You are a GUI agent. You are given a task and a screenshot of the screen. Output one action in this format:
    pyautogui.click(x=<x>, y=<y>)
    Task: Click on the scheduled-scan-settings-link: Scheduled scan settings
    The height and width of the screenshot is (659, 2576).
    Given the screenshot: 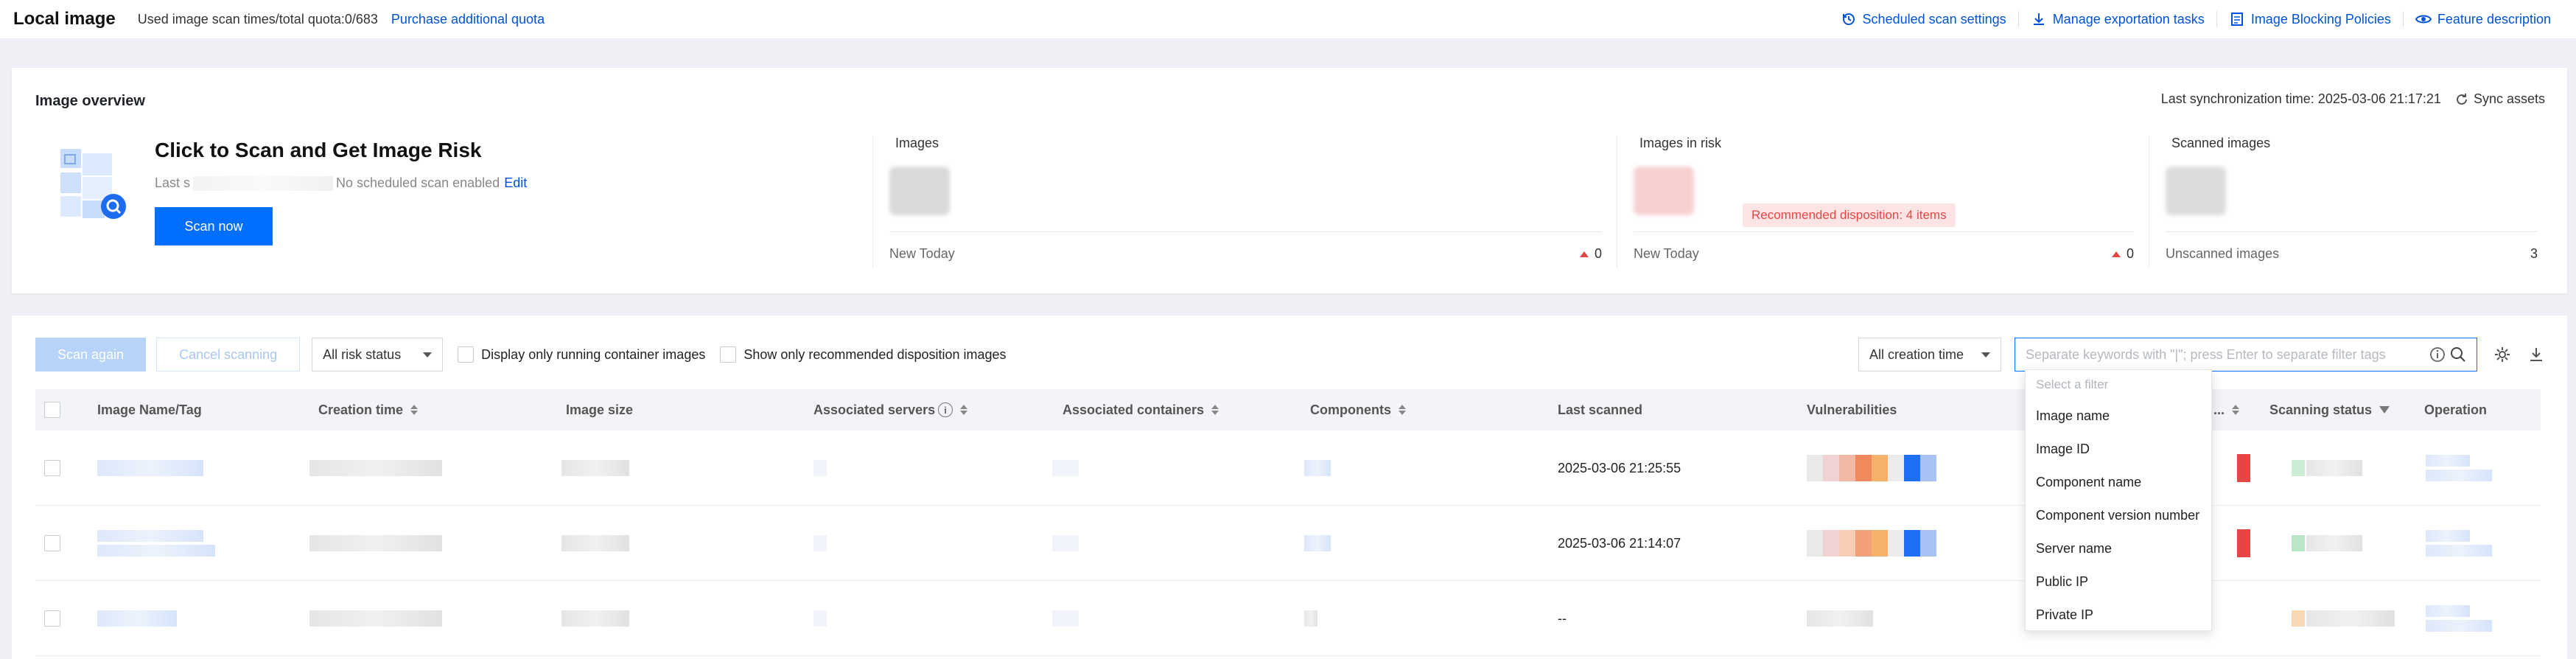 What is the action you would take?
    pyautogui.click(x=1923, y=19)
    